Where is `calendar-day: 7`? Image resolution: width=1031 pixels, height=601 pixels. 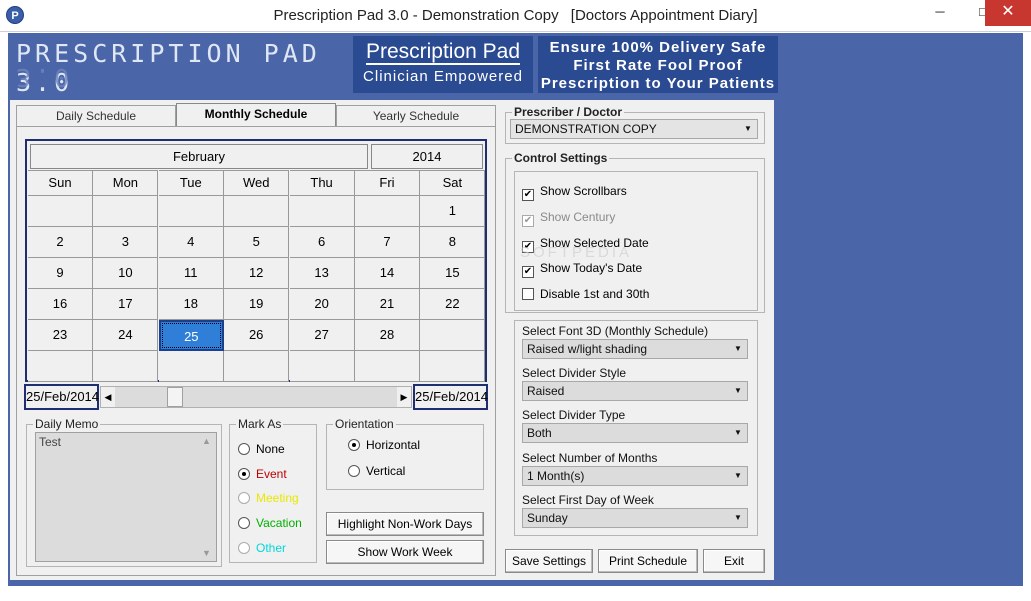 calendar-day: 7 is located at coordinates (387, 242).